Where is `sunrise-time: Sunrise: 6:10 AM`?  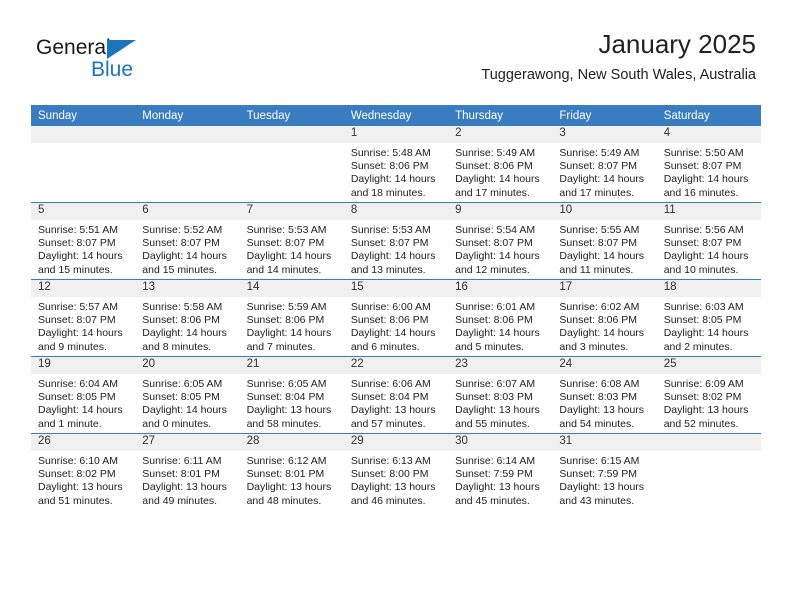 sunrise-time: Sunrise: 6:10 AM is located at coordinates (78, 461).